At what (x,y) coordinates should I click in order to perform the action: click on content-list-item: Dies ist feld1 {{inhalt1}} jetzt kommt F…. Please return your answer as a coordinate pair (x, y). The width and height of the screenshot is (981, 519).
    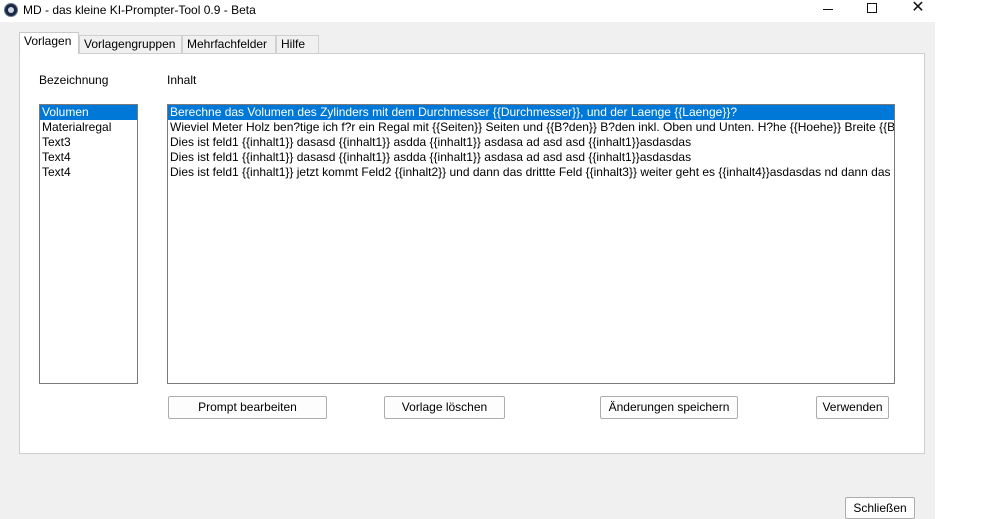
    Looking at the image, I should click on (531, 172).